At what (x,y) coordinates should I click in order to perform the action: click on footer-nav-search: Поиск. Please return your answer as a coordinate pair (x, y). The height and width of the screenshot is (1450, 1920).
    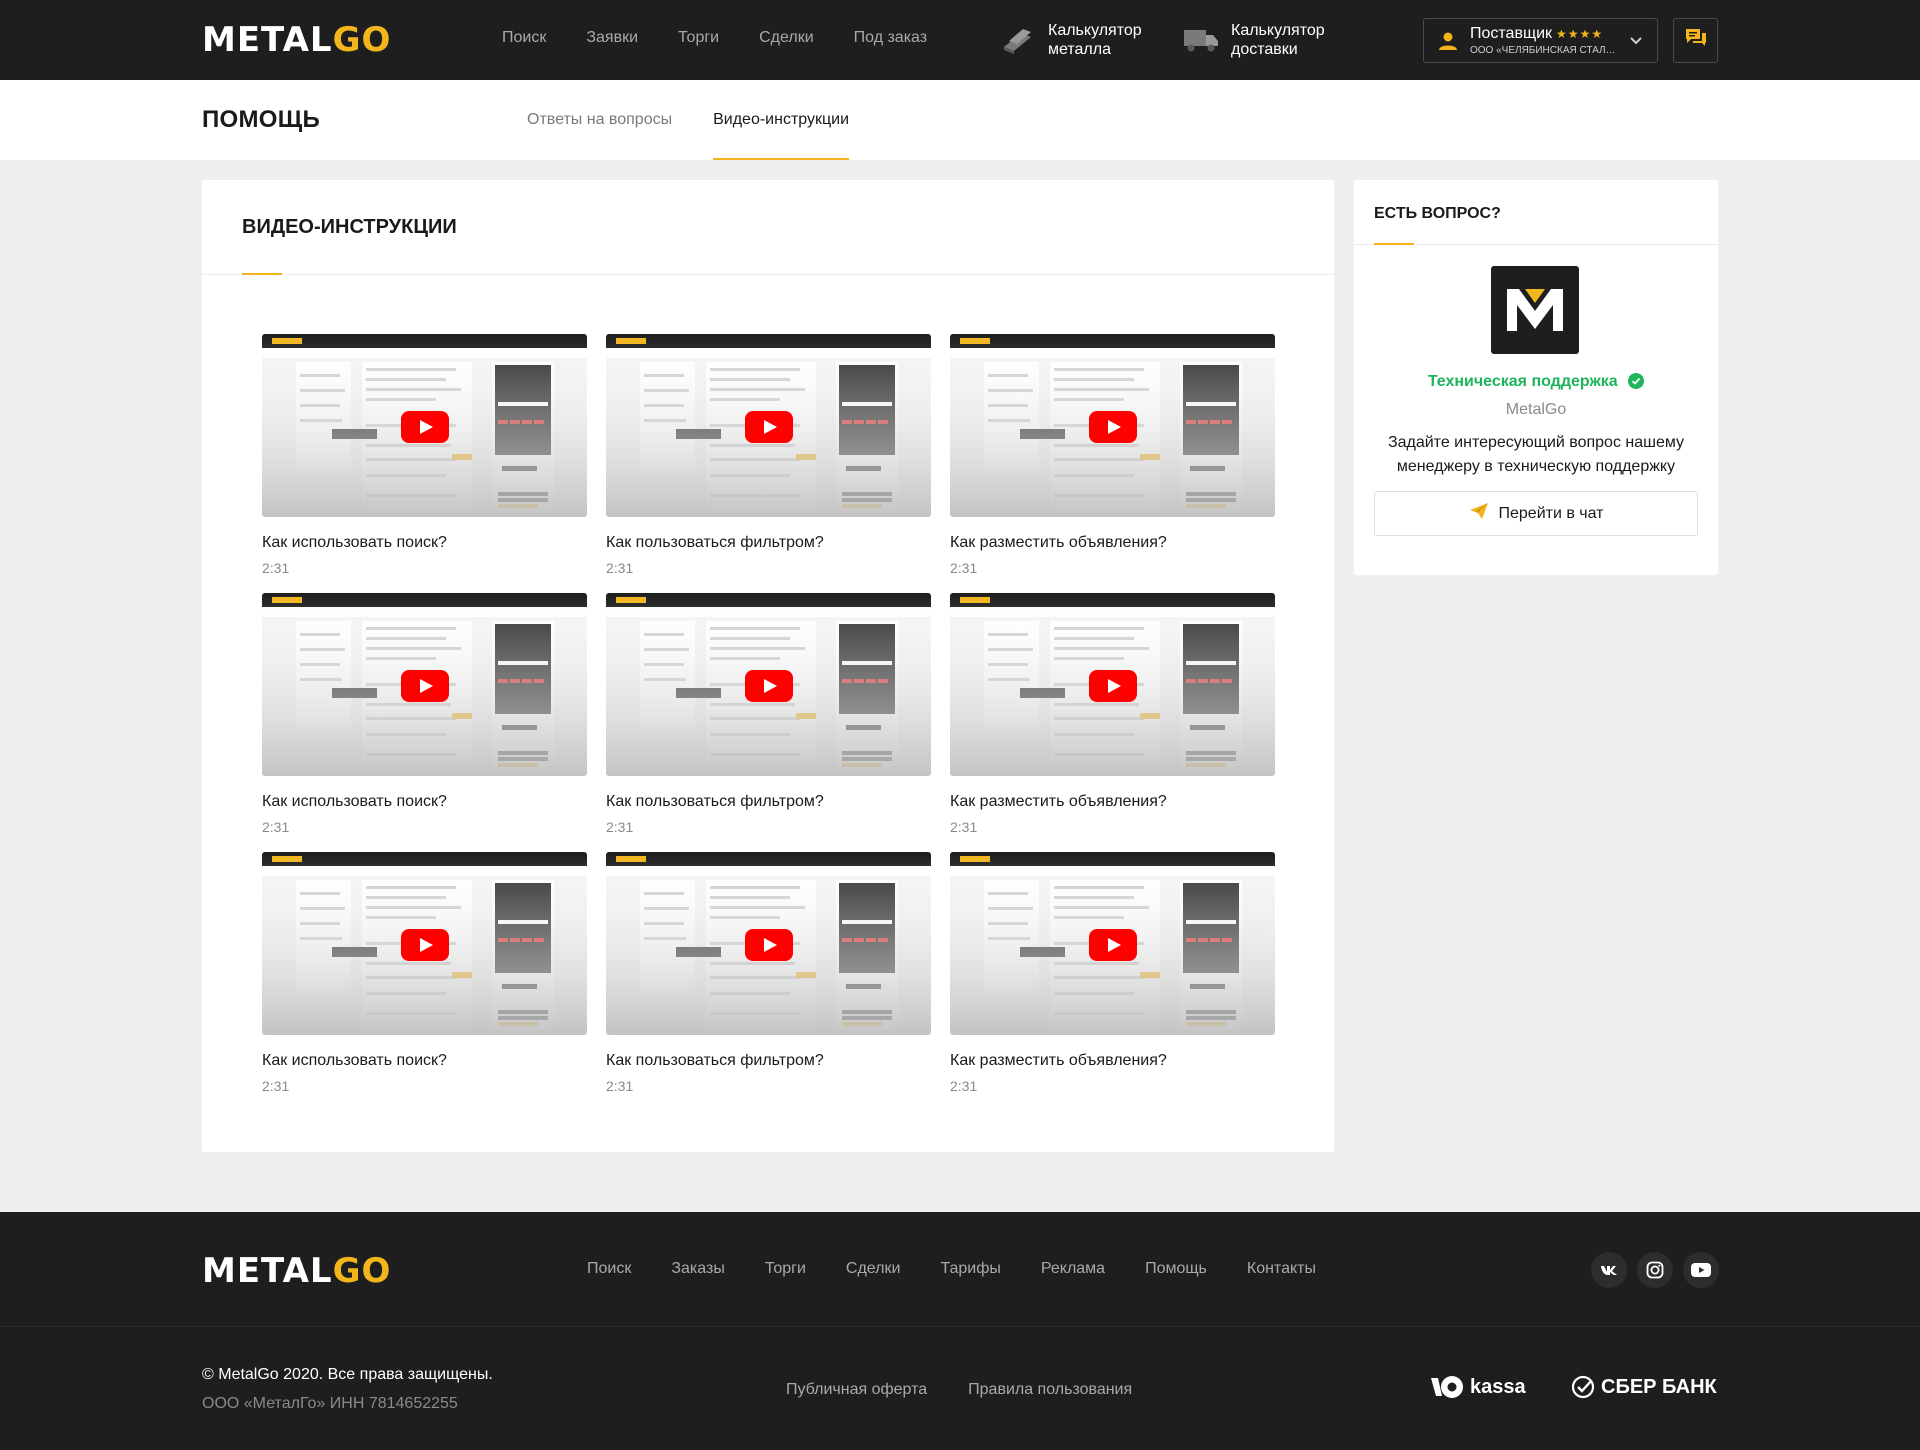
    Looking at the image, I should click on (609, 1269).